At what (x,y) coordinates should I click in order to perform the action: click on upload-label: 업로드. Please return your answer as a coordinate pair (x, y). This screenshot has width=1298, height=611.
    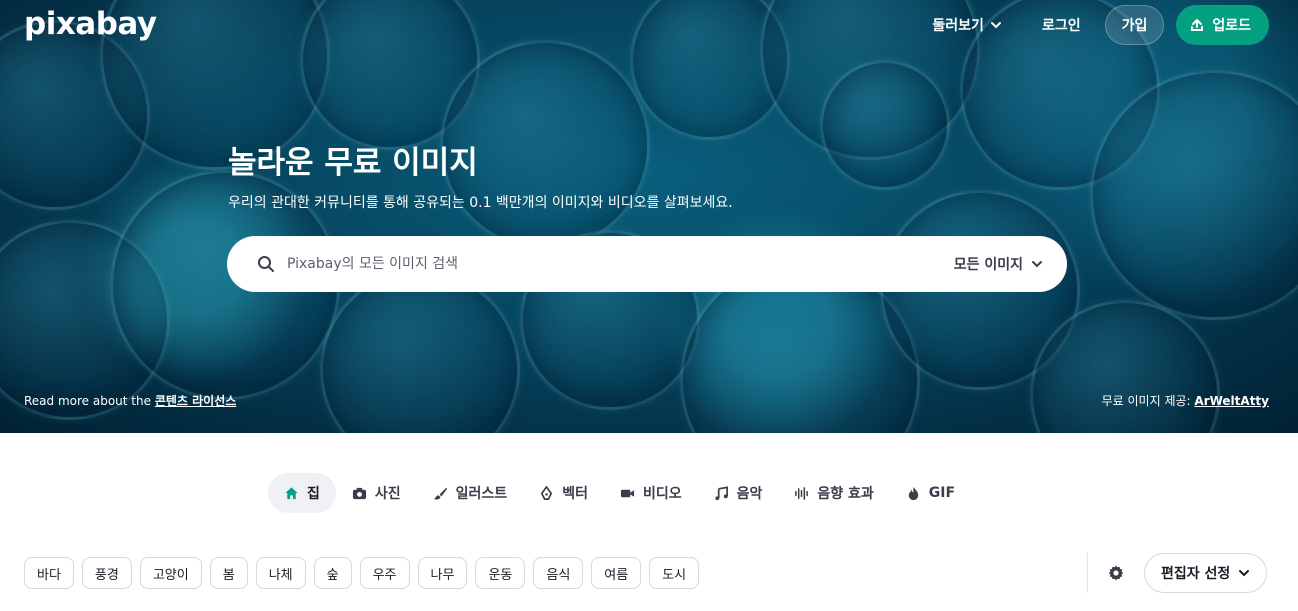
    Looking at the image, I should click on (1231, 26).